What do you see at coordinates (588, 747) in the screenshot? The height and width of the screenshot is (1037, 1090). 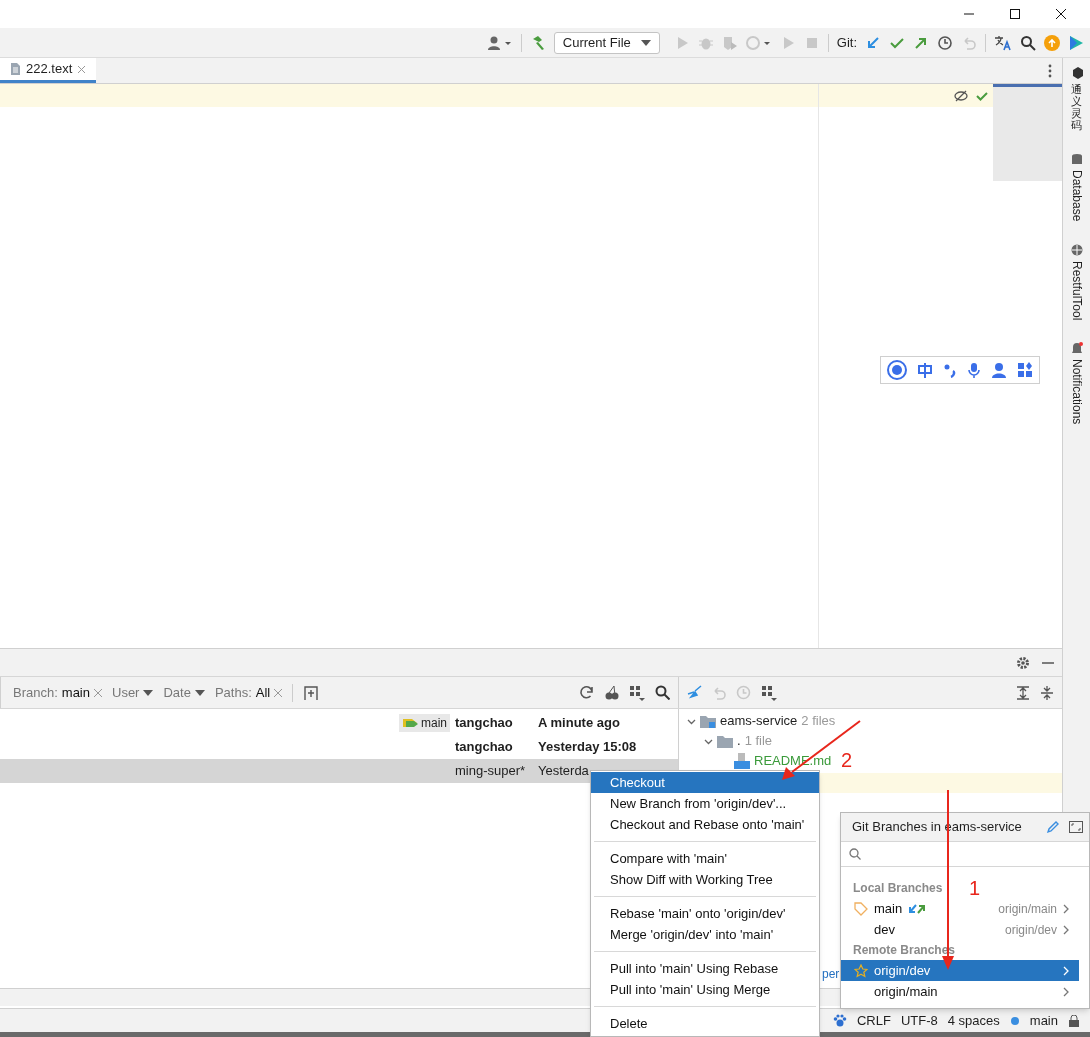 I see `commit-date: Yesterday 15:08` at bounding box center [588, 747].